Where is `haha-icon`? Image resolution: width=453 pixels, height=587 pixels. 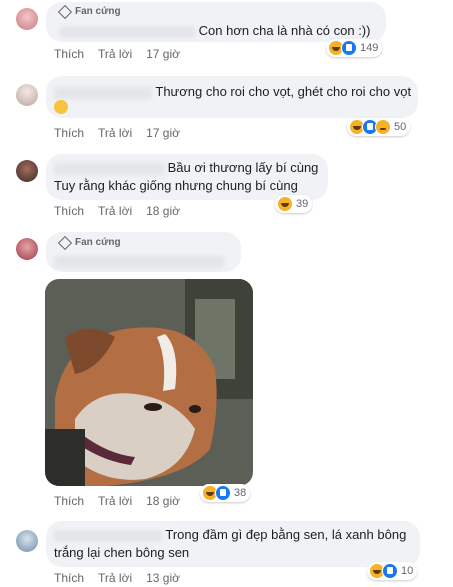
haha-icon is located at coordinates (285, 204).